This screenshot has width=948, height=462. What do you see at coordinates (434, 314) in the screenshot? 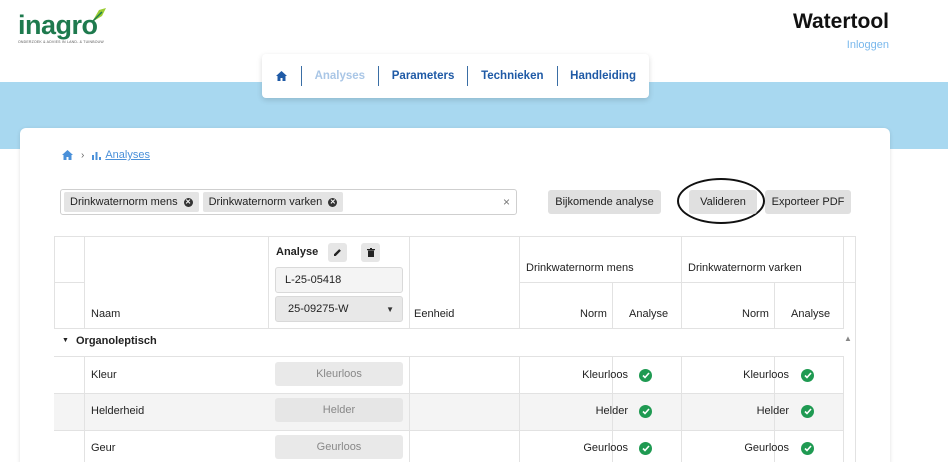
I see `col-unit-header: Eenheid` at bounding box center [434, 314].